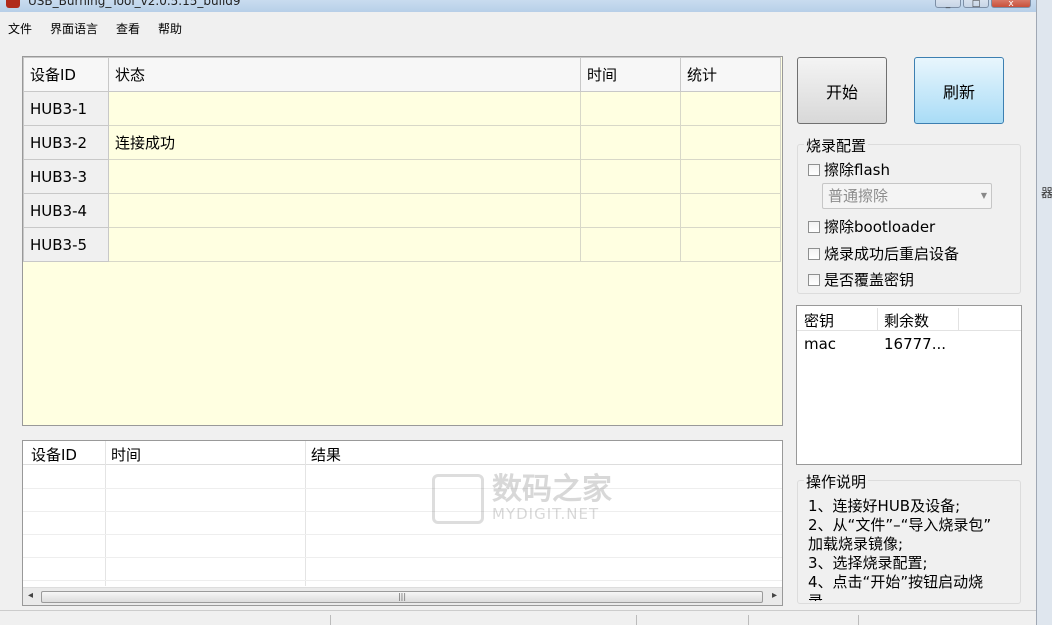 The width and height of the screenshot is (1052, 625). I want to click on menu-bar: 文件 界面语言 查看 帮助, so click(518, 28).